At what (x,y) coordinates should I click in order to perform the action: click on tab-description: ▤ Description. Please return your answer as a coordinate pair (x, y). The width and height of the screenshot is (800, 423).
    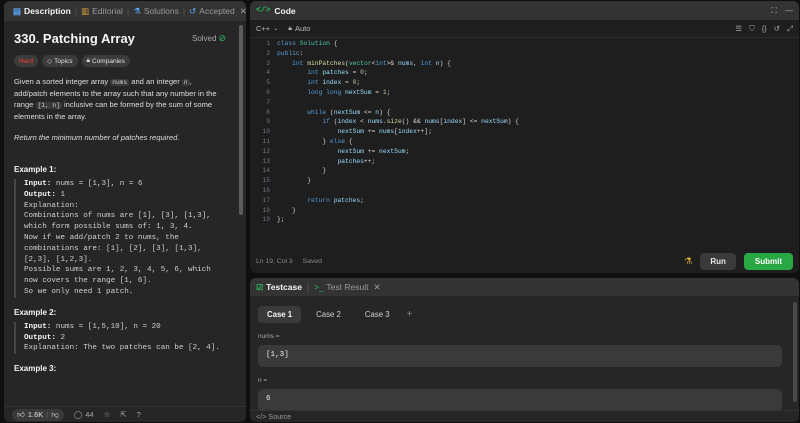
    Looking at the image, I should click on (42, 11).